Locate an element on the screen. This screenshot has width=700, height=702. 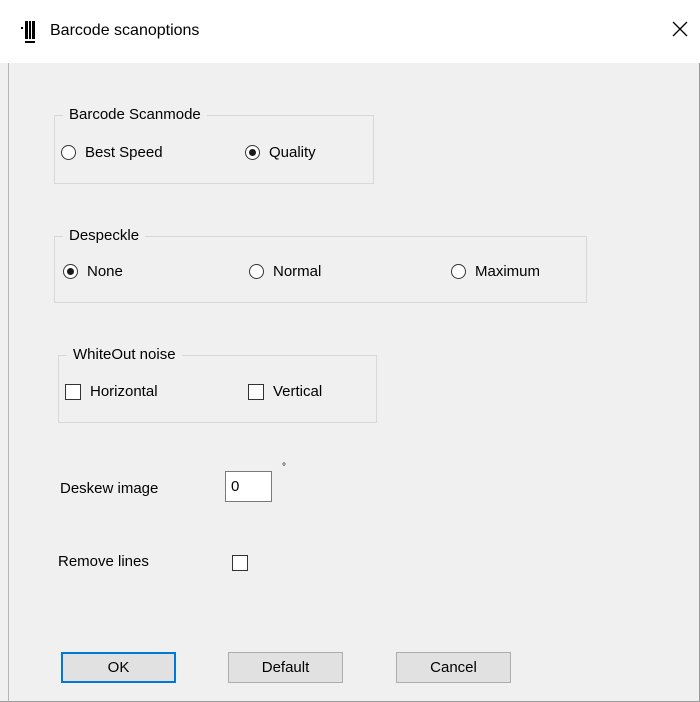
cancel-button: Cancel is located at coordinates (453, 667).